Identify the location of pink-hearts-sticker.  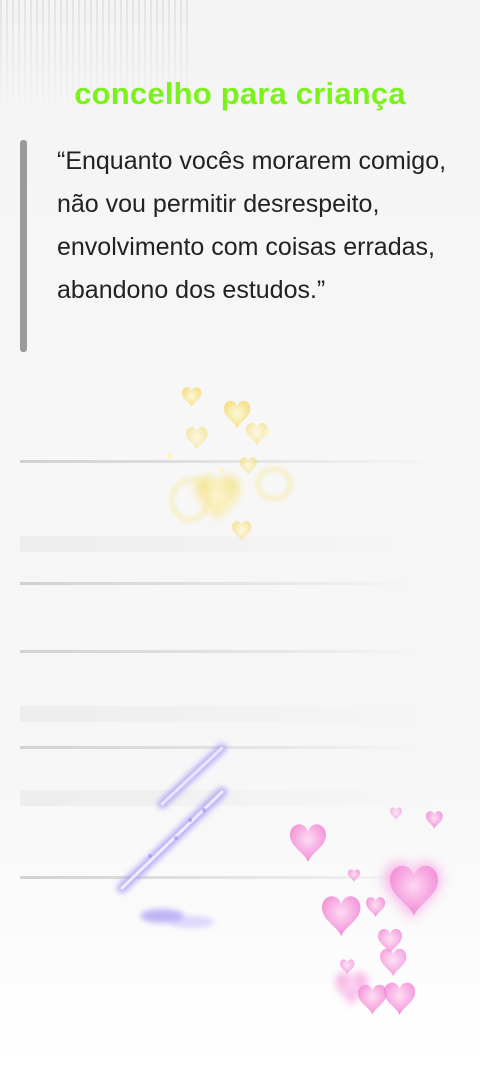
(366, 911).